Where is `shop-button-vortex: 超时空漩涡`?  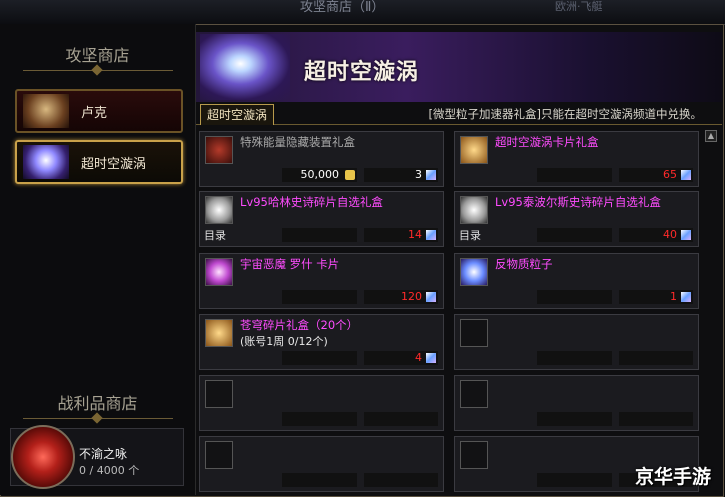 shop-button-vortex: 超时空漩涡 is located at coordinates (99, 162).